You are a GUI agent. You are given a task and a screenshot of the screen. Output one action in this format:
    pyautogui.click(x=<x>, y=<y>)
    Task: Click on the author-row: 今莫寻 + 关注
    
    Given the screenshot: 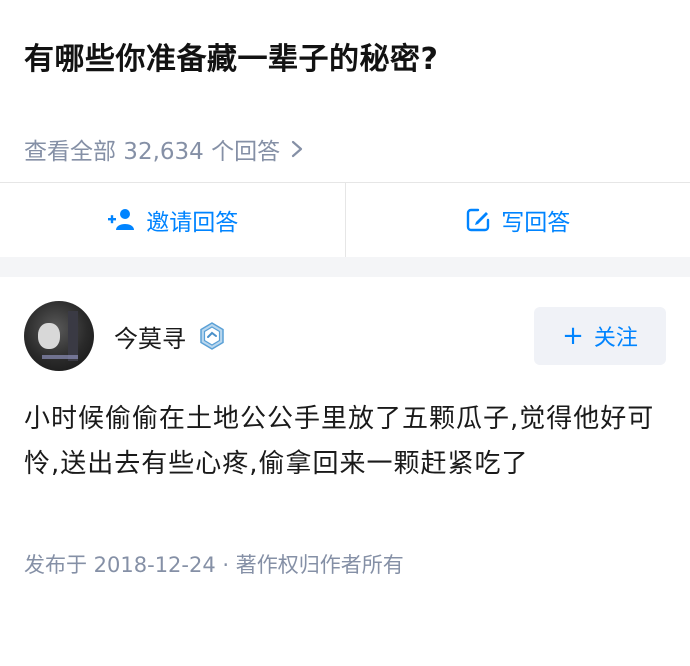 What is the action you would take?
    pyautogui.click(x=345, y=336)
    